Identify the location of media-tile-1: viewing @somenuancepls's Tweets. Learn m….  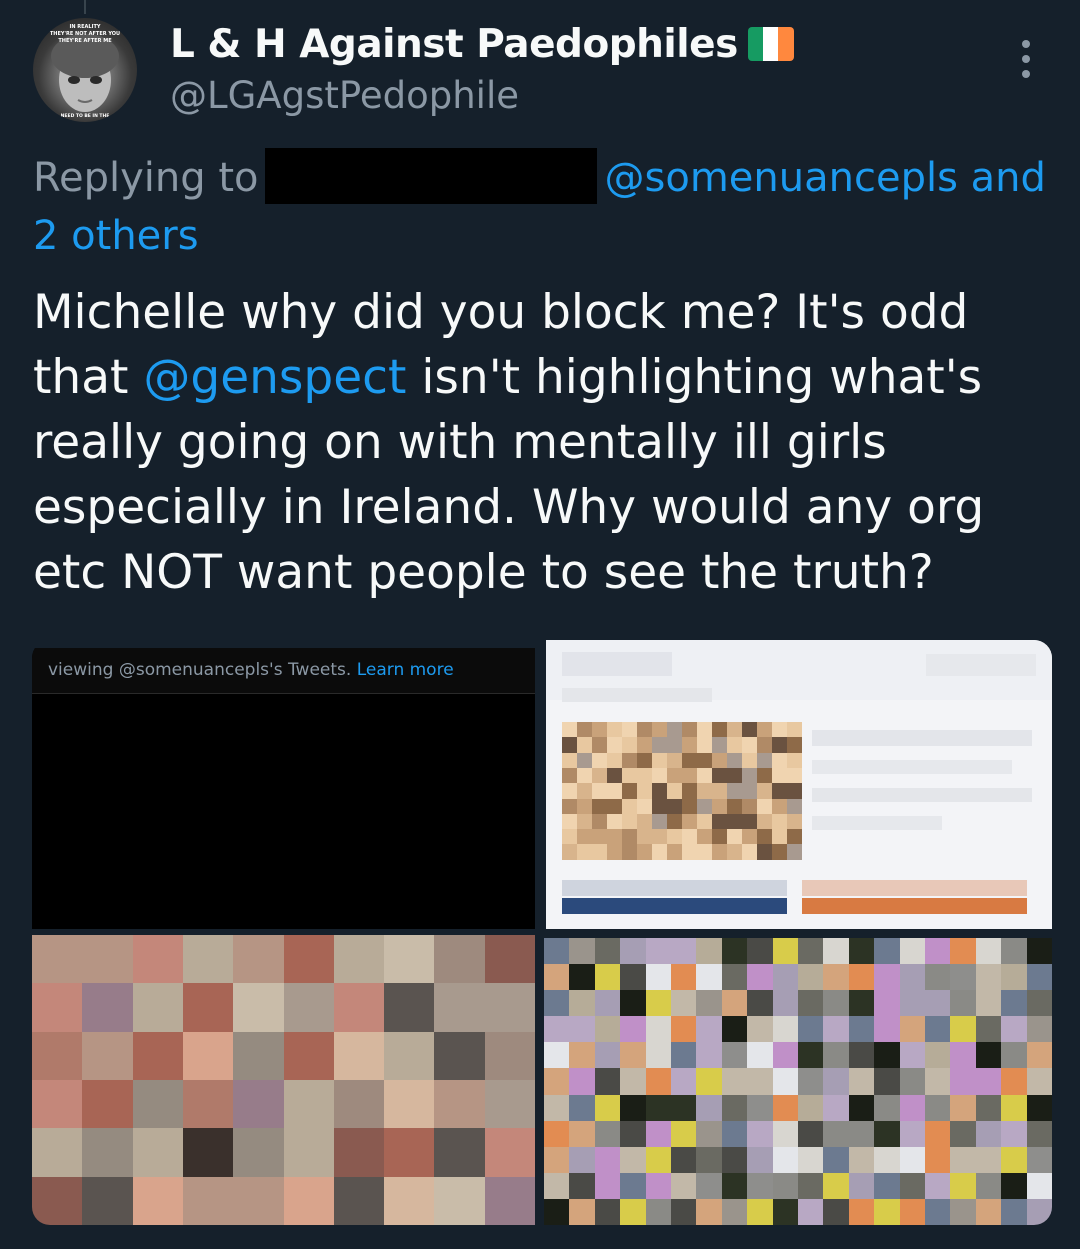
(283, 788).